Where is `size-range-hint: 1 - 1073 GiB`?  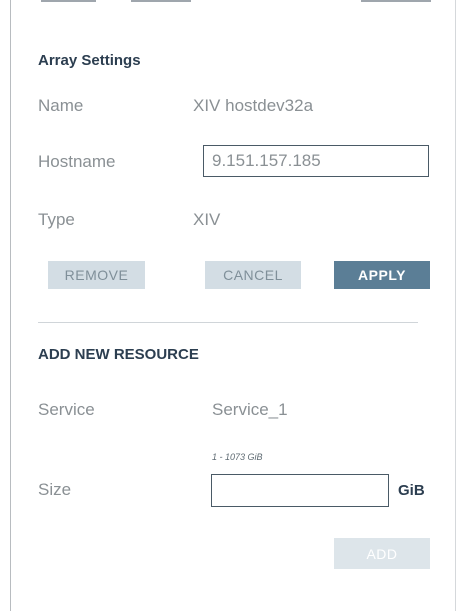 size-range-hint: 1 - 1073 GiB is located at coordinates (237, 457).